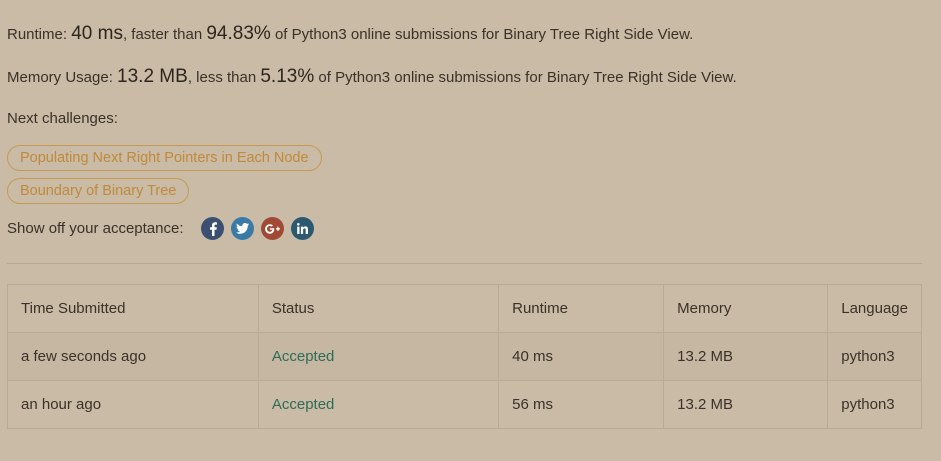 The height and width of the screenshot is (461, 941). Describe the element at coordinates (581, 308) in the screenshot. I see `column-header-runtime: Runtime` at that location.